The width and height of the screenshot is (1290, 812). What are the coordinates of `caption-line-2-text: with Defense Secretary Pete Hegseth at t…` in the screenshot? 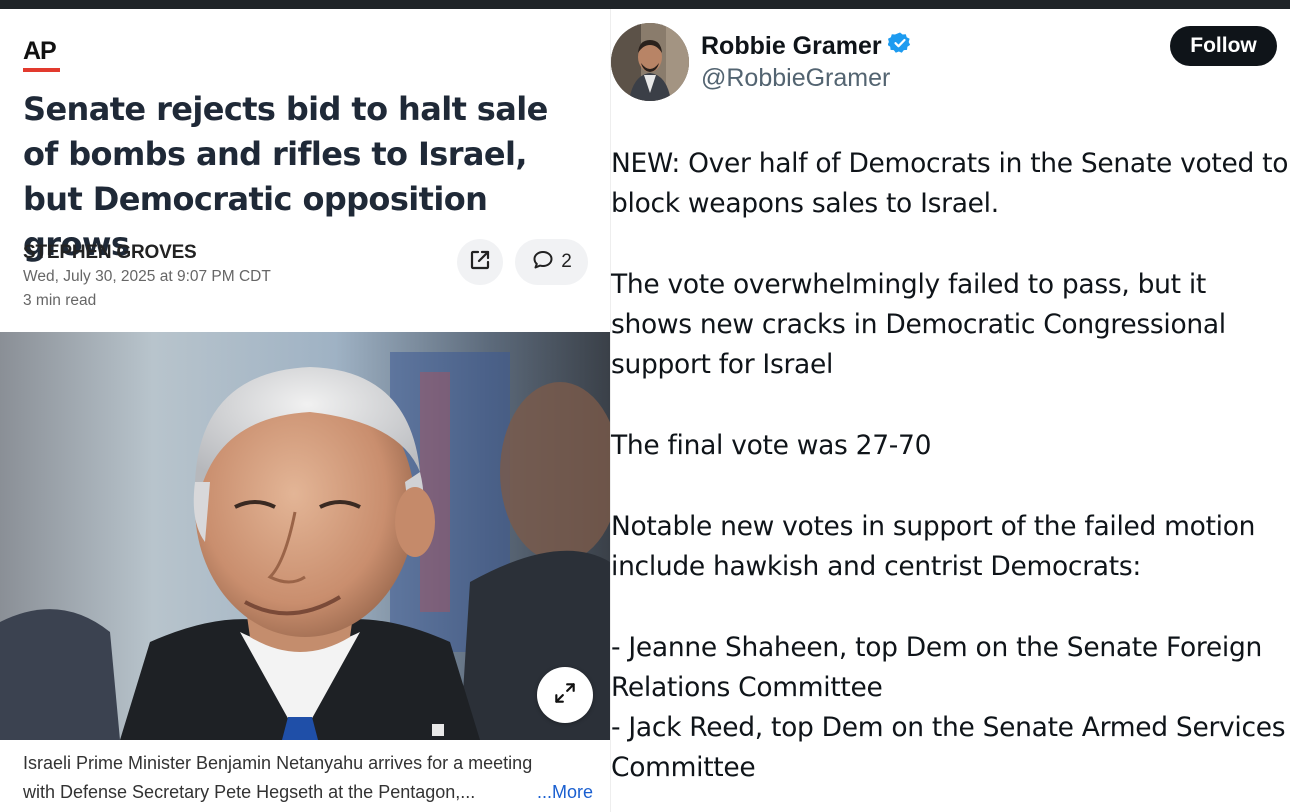 It's located at (249, 792).